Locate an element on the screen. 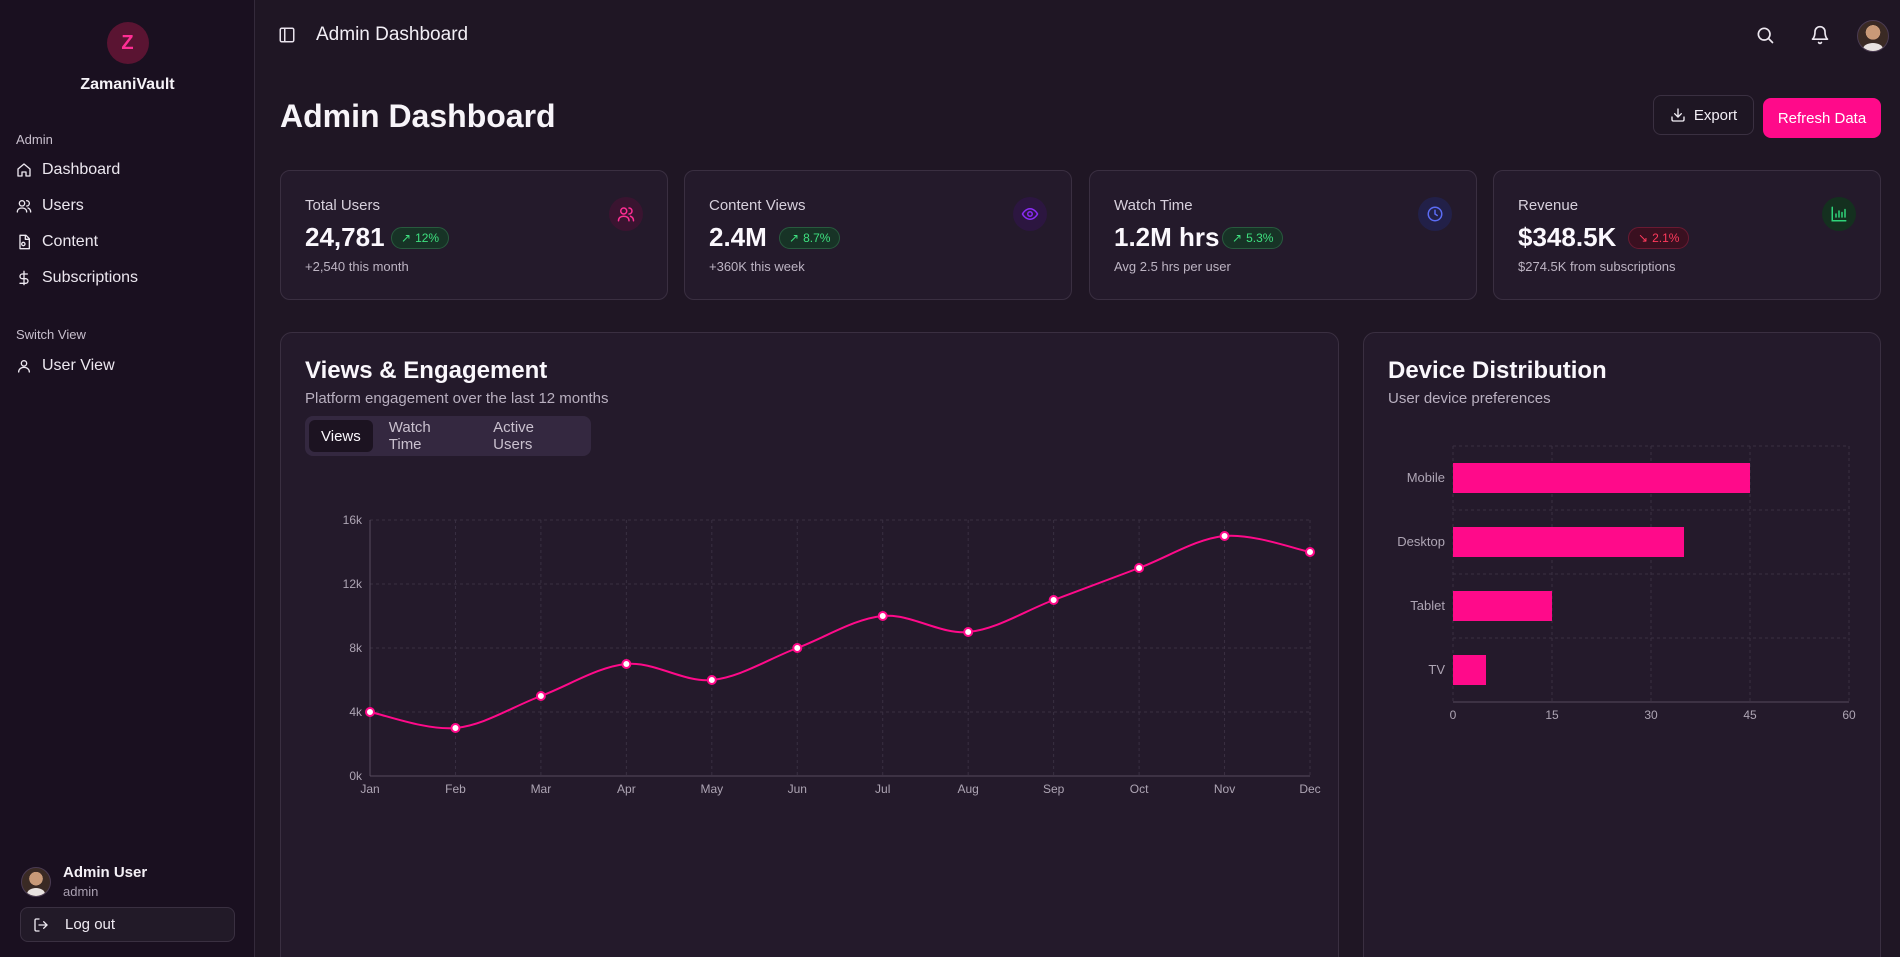 The image size is (1900, 957). x-tick-label: Oct is located at coordinates (1139, 789).